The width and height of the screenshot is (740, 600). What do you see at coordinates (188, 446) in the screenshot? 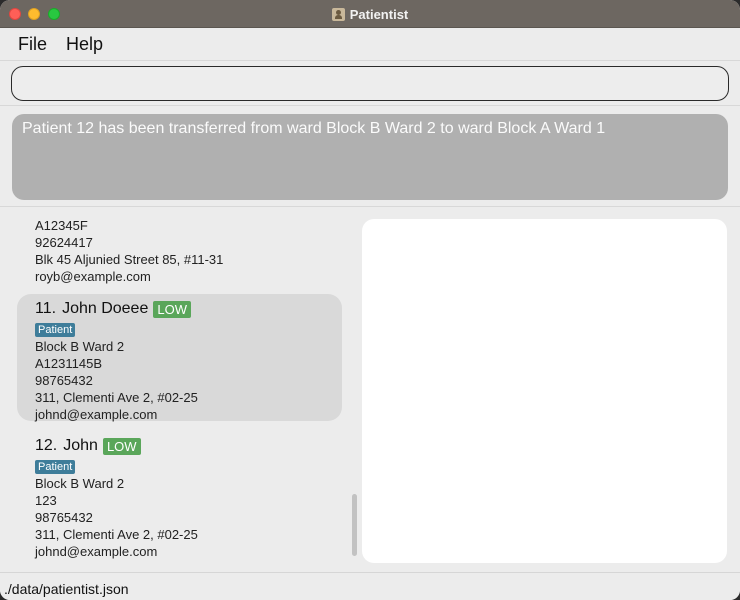
I see `patient-name-row: 12. John LOW` at bounding box center [188, 446].